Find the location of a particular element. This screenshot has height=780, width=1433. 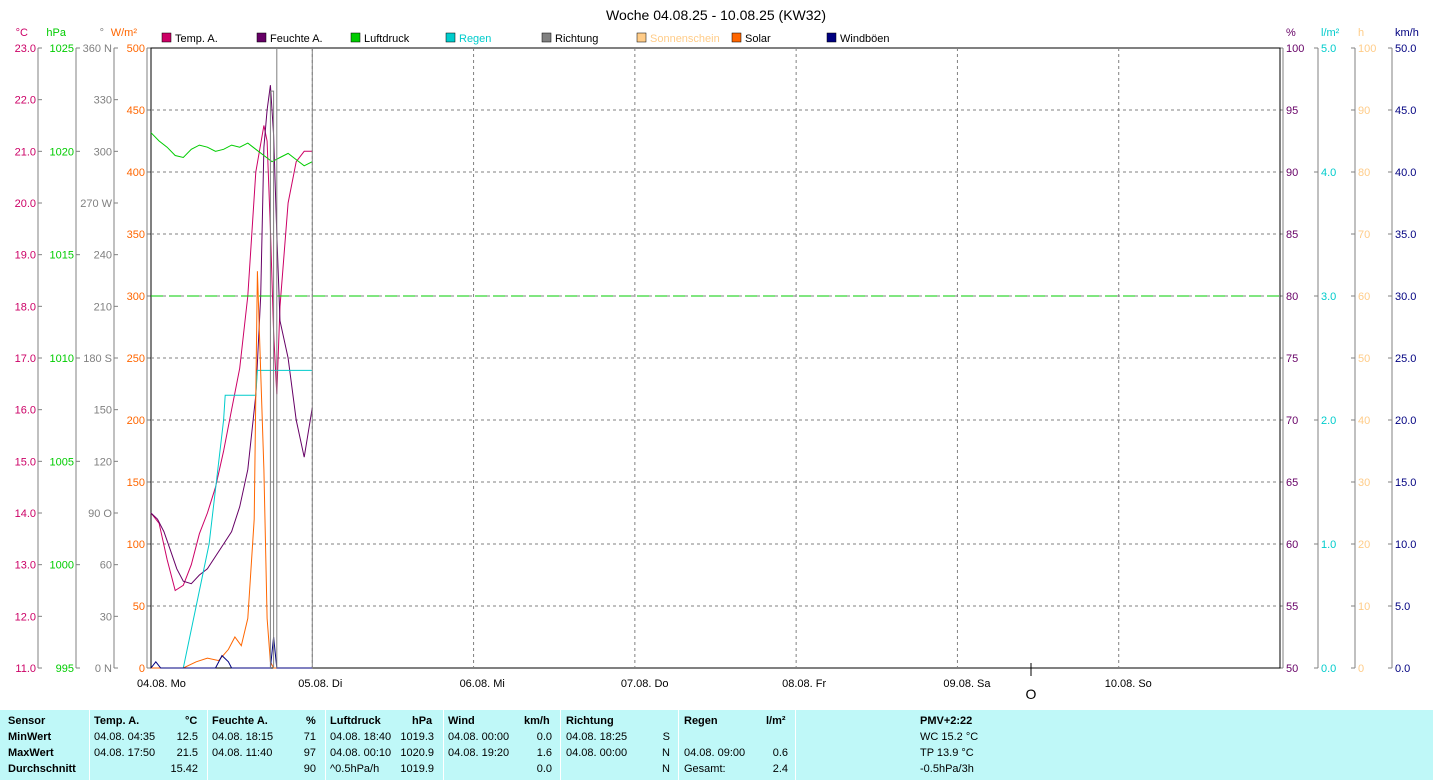

table-cell-rain-val: 0.6 is located at coordinates (780, 753).